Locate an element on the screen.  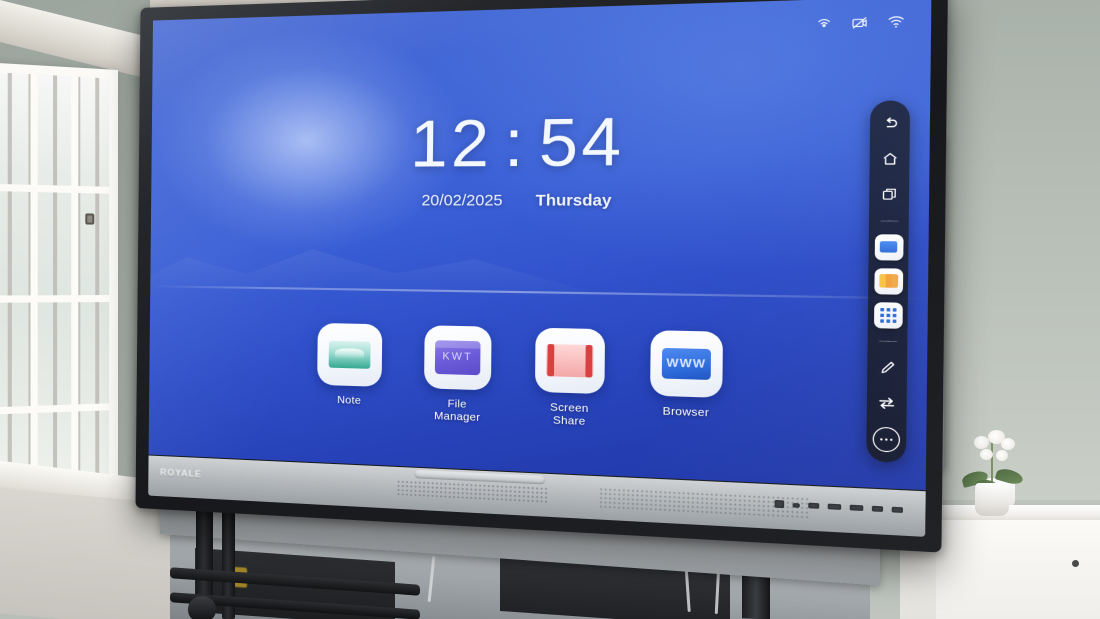
app-file-manager: KWT File Manager is located at coordinates (458, 374).